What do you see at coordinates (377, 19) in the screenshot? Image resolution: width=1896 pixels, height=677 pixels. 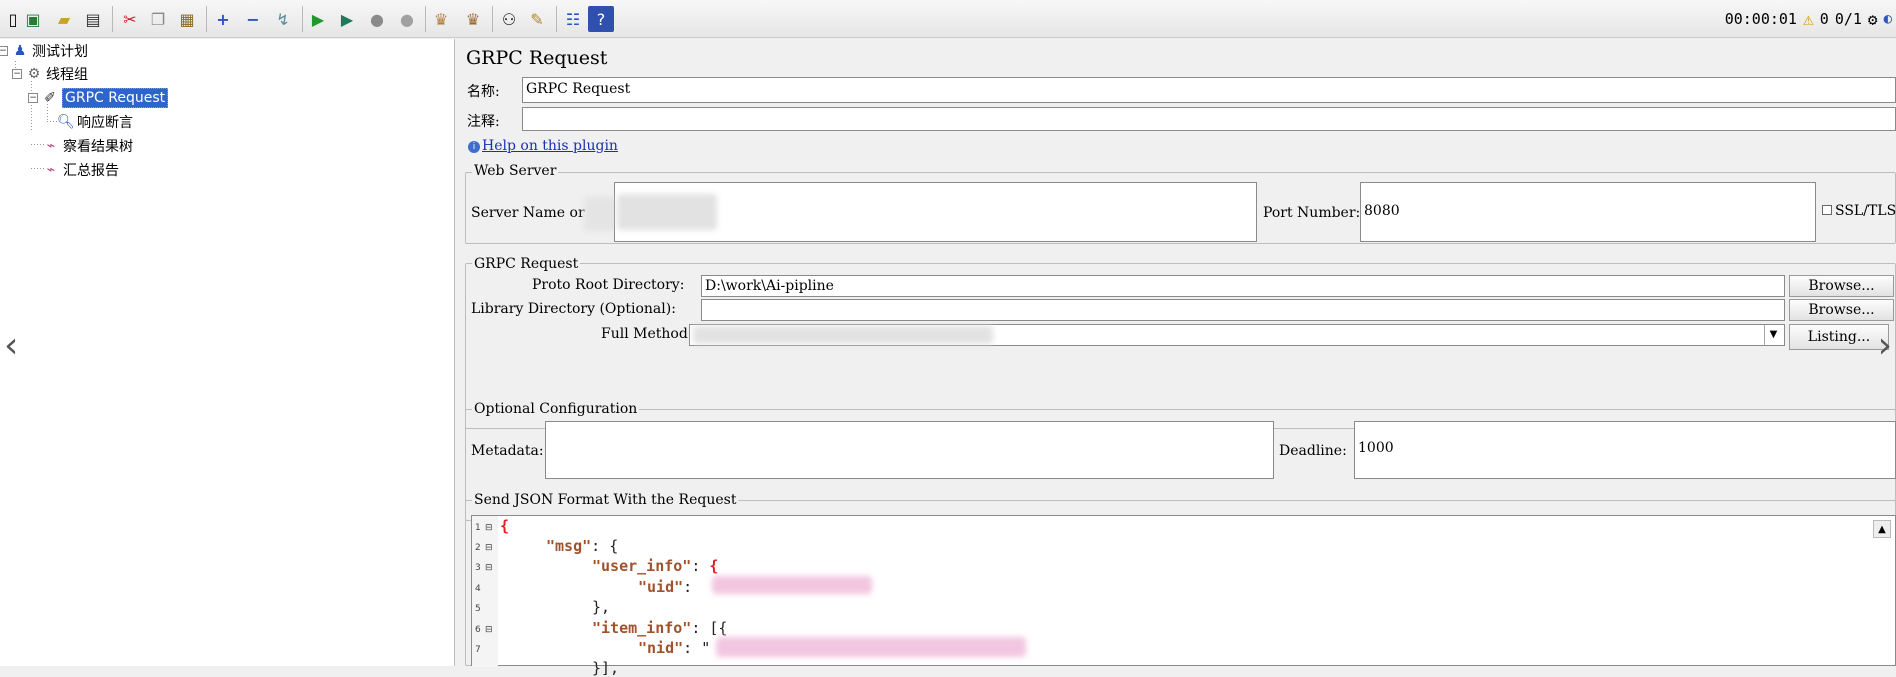 I see `stop-icon: ●` at bounding box center [377, 19].